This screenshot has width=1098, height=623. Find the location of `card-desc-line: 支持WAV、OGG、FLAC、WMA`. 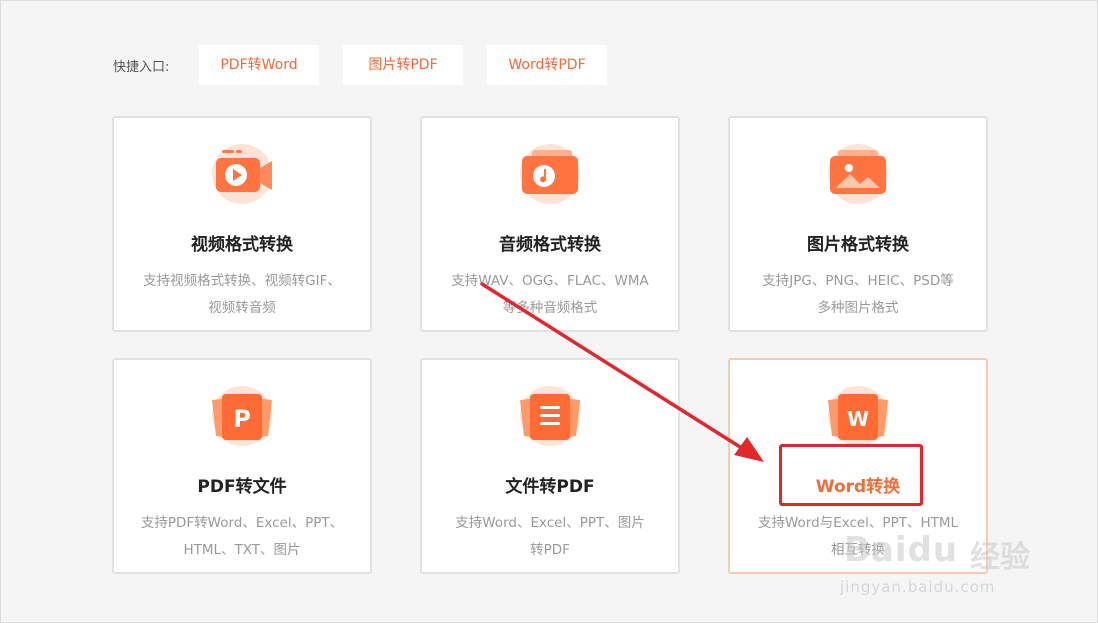

card-desc-line: 支持WAV、OGG、FLAC、WMA is located at coordinates (550, 281).